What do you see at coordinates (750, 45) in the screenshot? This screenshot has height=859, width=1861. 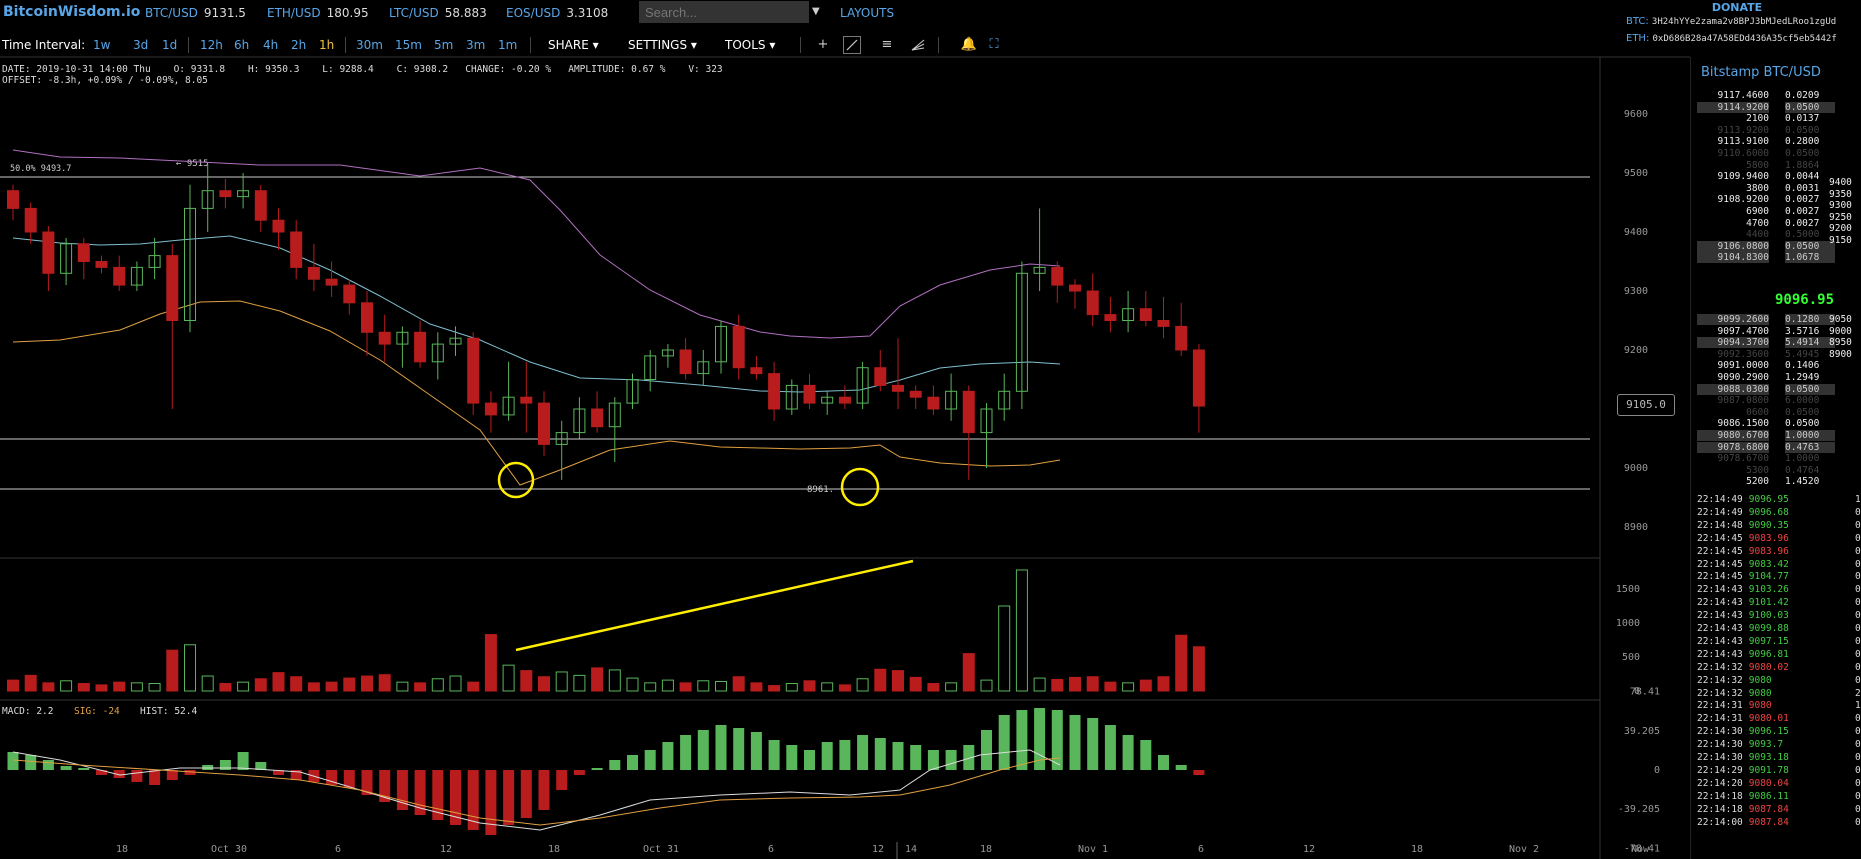 I see `tools-menu: TOOLS ▾` at bounding box center [750, 45].